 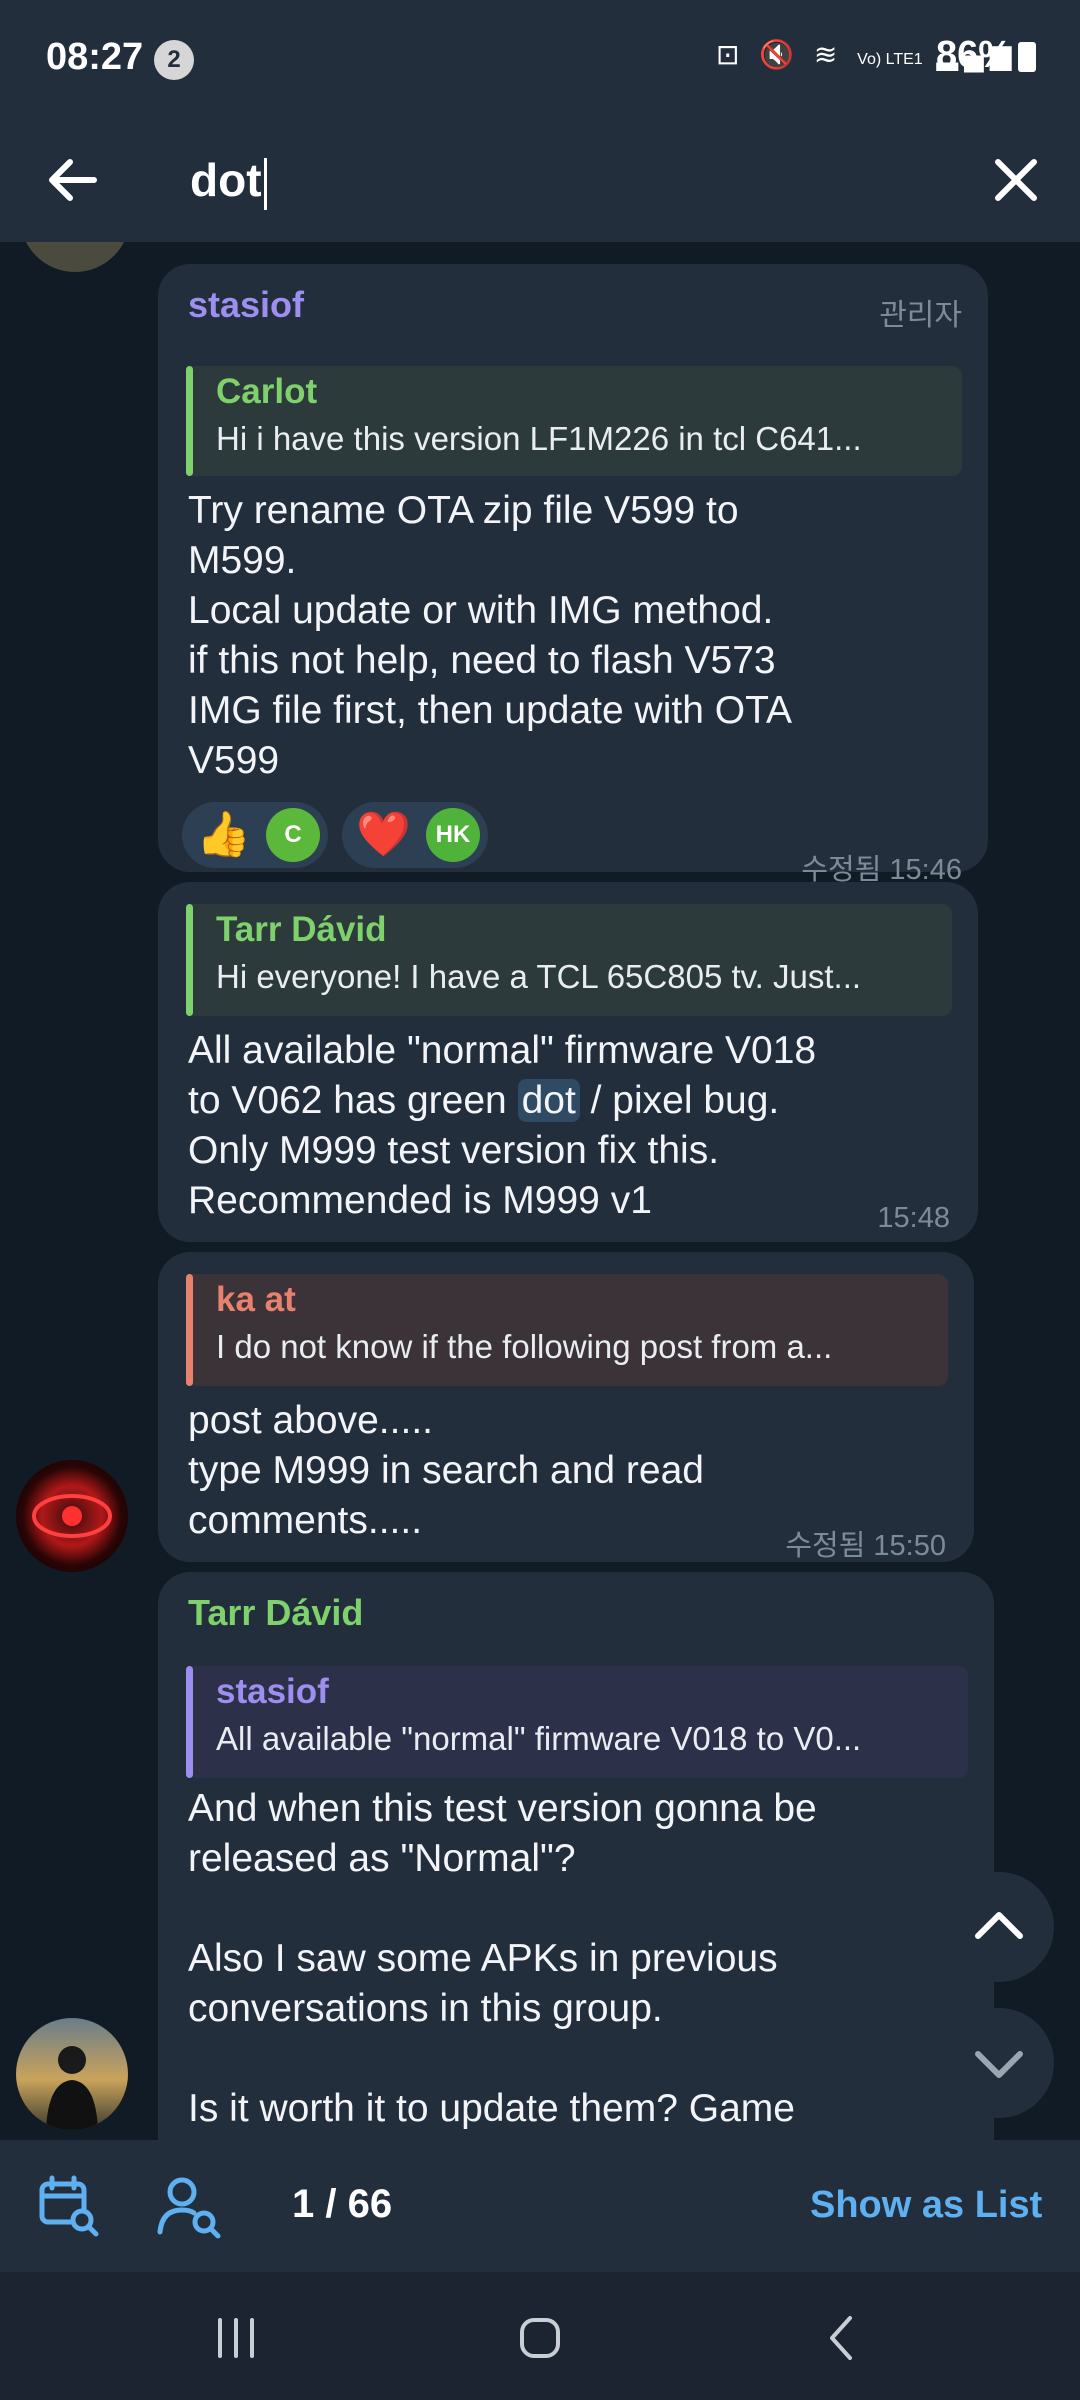 What do you see at coordinates (926, 2205) in the screenshot?
I see `show-as-list-button: Show as List` at bounding box center [926, 2205].